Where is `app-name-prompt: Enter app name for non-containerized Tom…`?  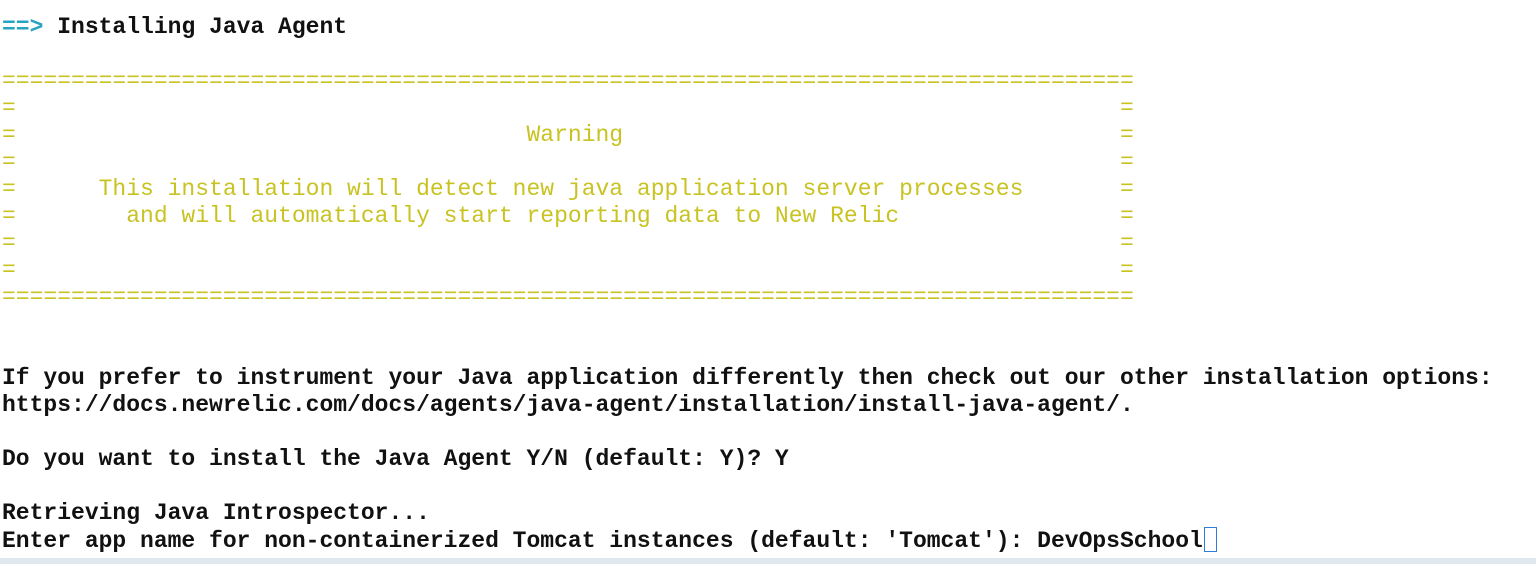 app-name-prompt: Enter app name for non-containerized Tom… is located at coordinates (520, 541).